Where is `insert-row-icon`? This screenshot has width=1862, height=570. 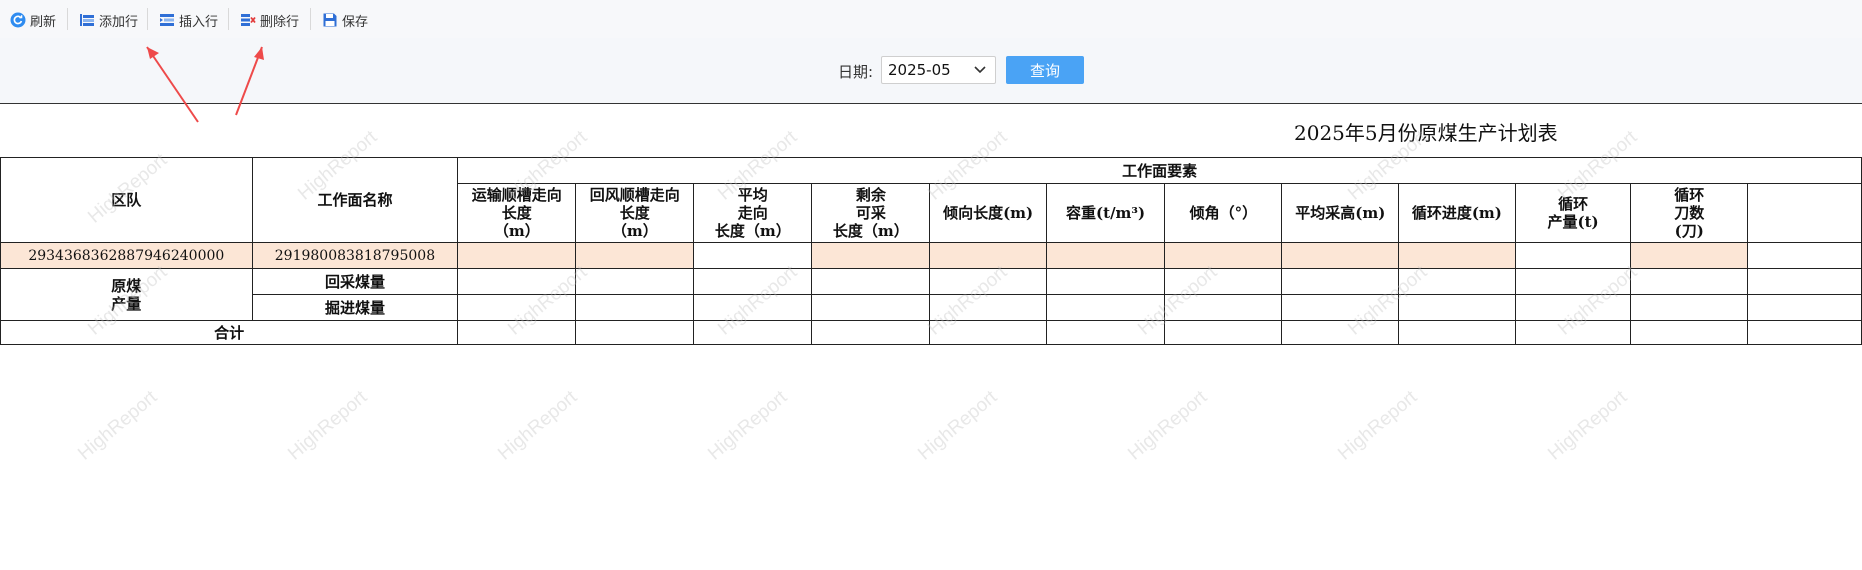 insert-row-icon is located at coordinates (167, 20).